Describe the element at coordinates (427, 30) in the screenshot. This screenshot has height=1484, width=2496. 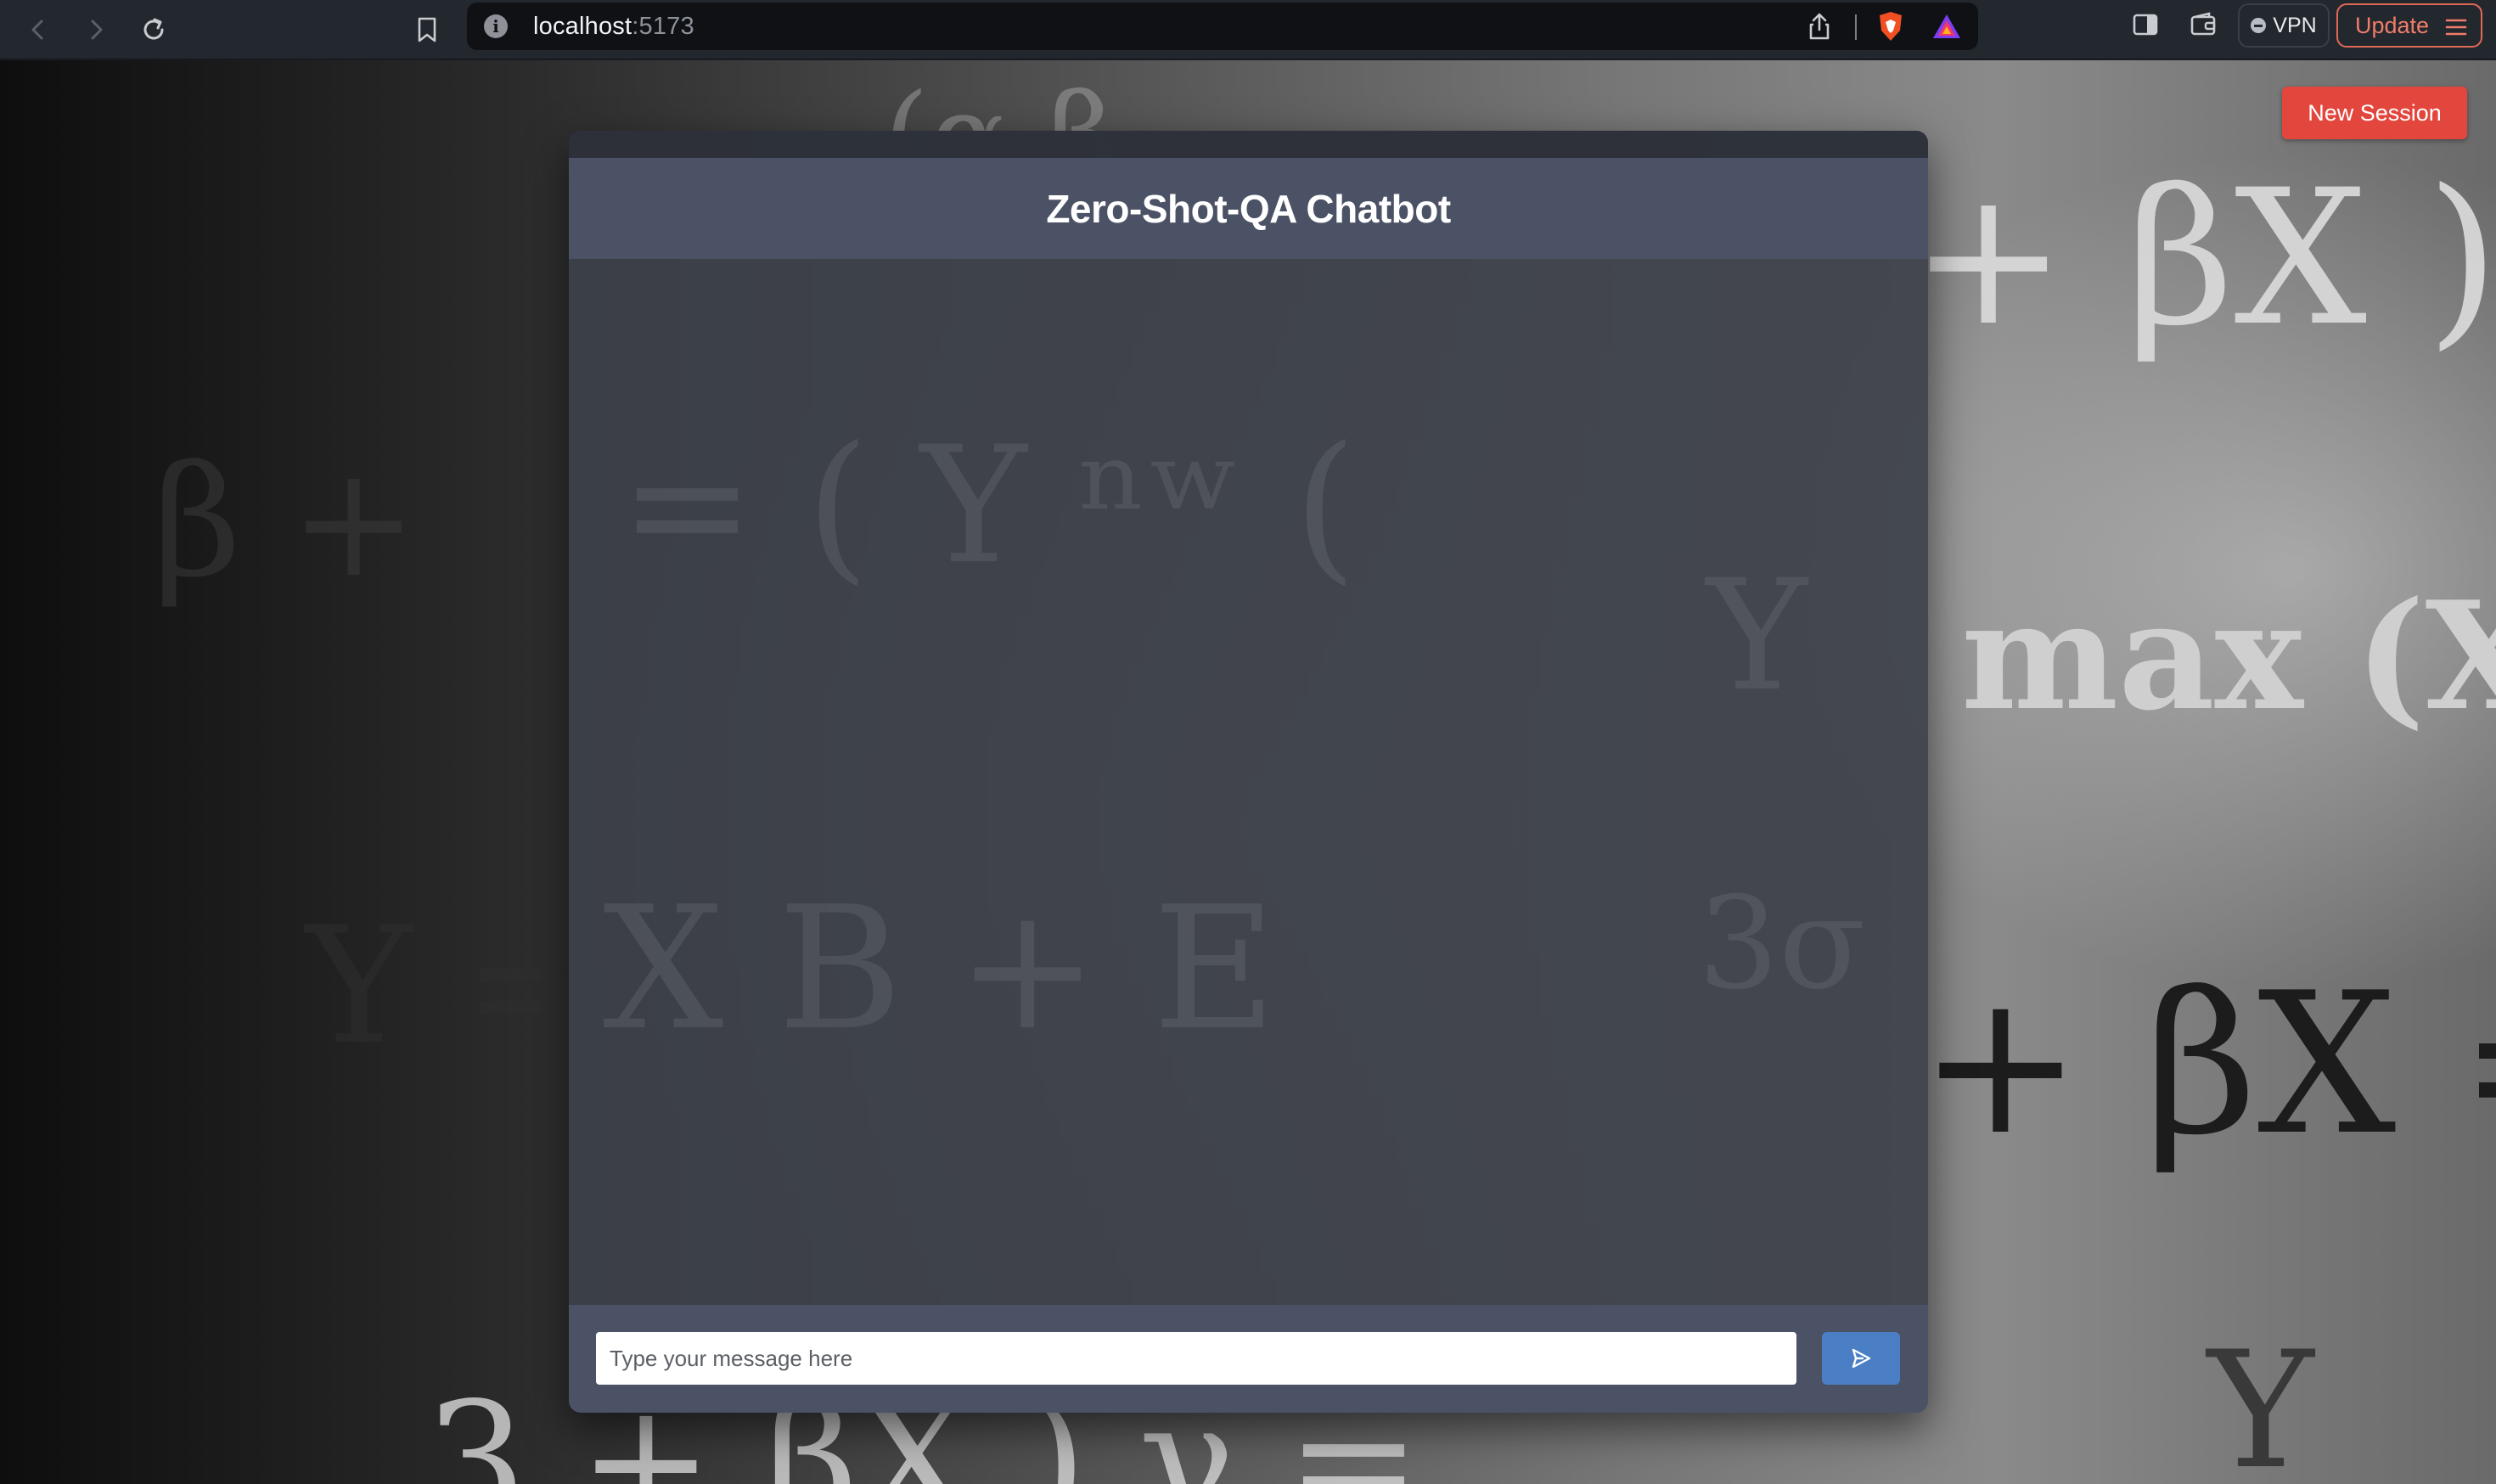
I see `bookmark-icon` at that location.